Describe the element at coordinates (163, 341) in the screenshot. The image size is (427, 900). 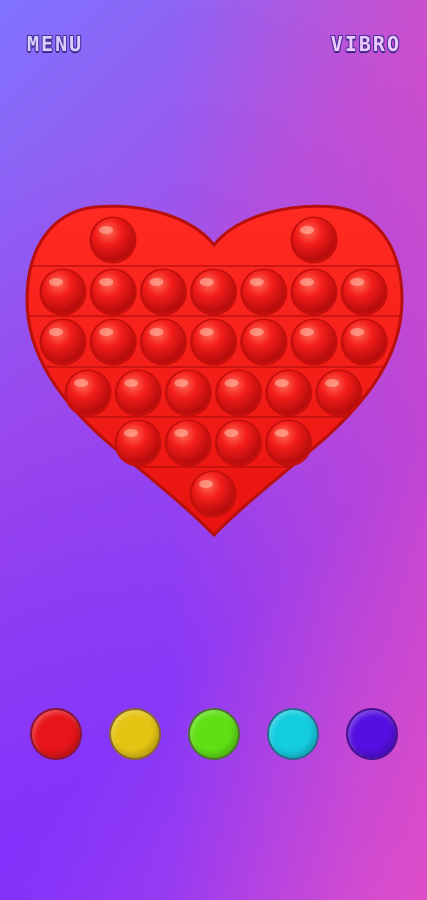
I see `bubble-r2-c2` at that location.